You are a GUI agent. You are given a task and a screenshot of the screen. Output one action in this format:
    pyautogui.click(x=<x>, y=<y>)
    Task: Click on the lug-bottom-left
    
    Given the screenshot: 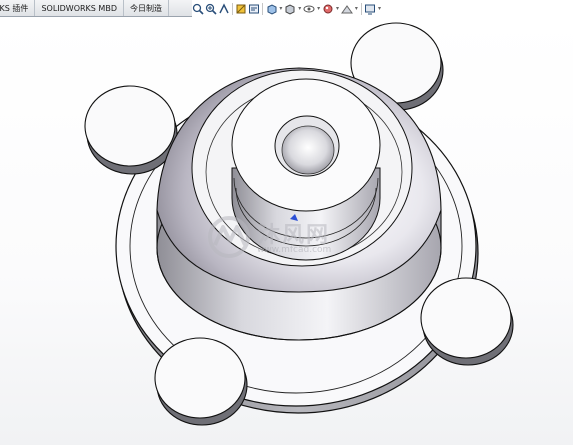 What is the action you would take?
    pyautogui.click(x=201, y=381)
    